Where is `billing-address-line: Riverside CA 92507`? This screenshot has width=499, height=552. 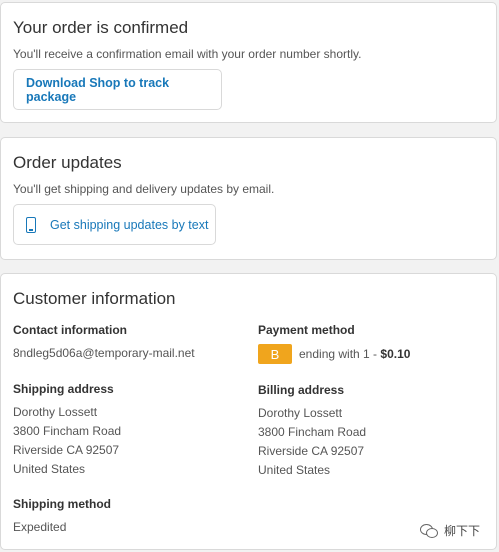
billing-address-line: Riverside CA 92507 is located at coordinates (311, 451).